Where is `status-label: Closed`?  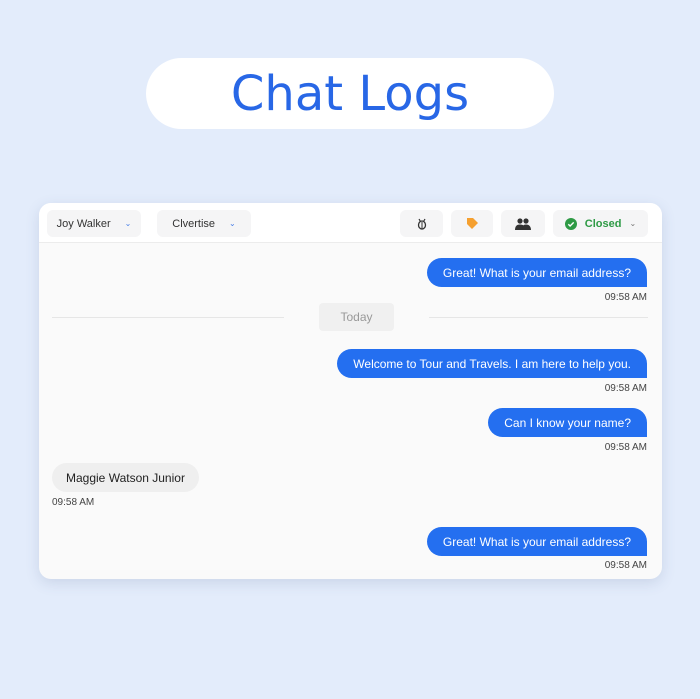 status-label: Closed is located at coordinates (603, 223).